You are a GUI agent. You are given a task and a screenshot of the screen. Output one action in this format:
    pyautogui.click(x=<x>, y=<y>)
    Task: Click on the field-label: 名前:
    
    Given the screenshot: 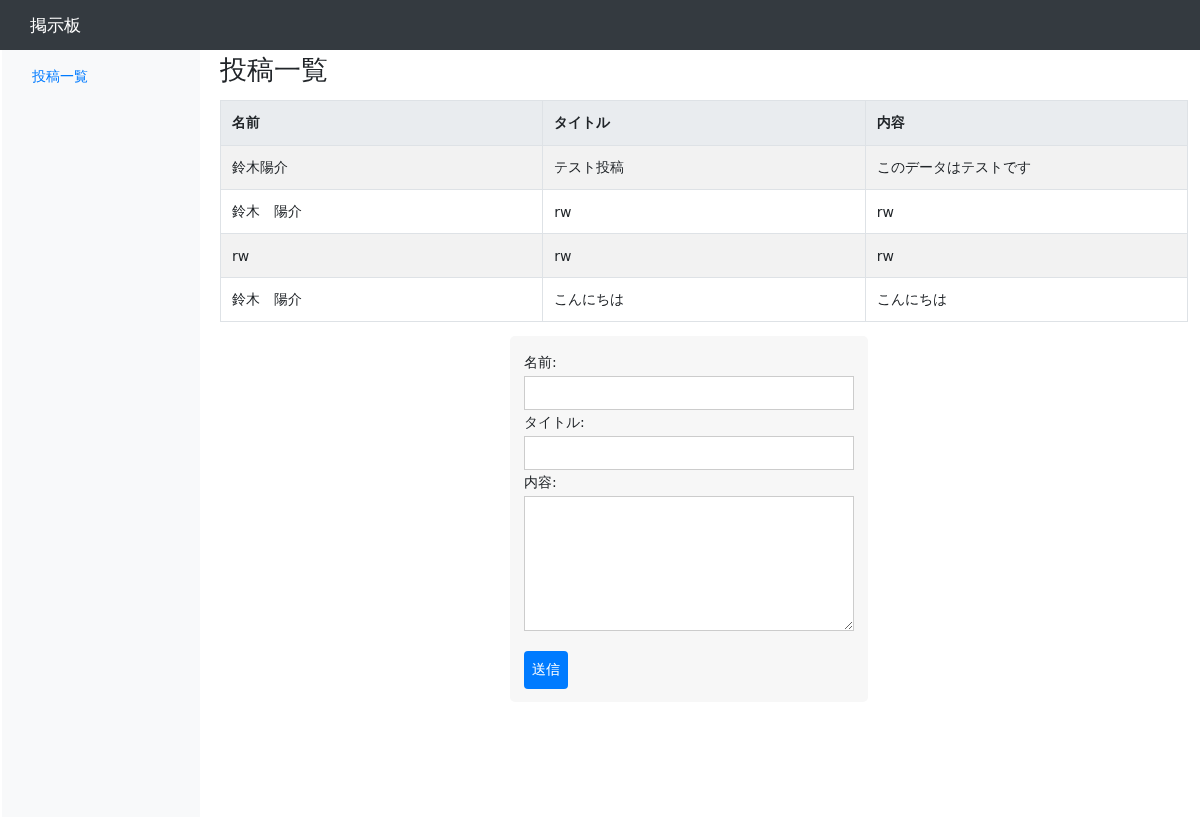 What is the action you would take?
    pyautogui.click(x=541, y=362)
    